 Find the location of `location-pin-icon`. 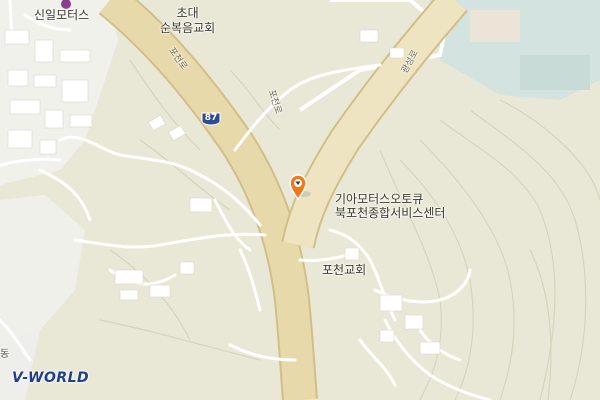

location-pin-icon is located at coordinates (298, 187).